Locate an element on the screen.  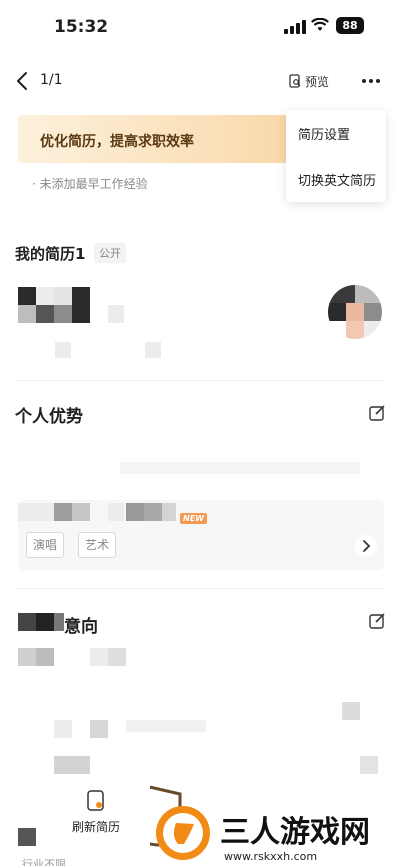
nav-bar: 1/1 预览 is located at coordinates (200, 81).